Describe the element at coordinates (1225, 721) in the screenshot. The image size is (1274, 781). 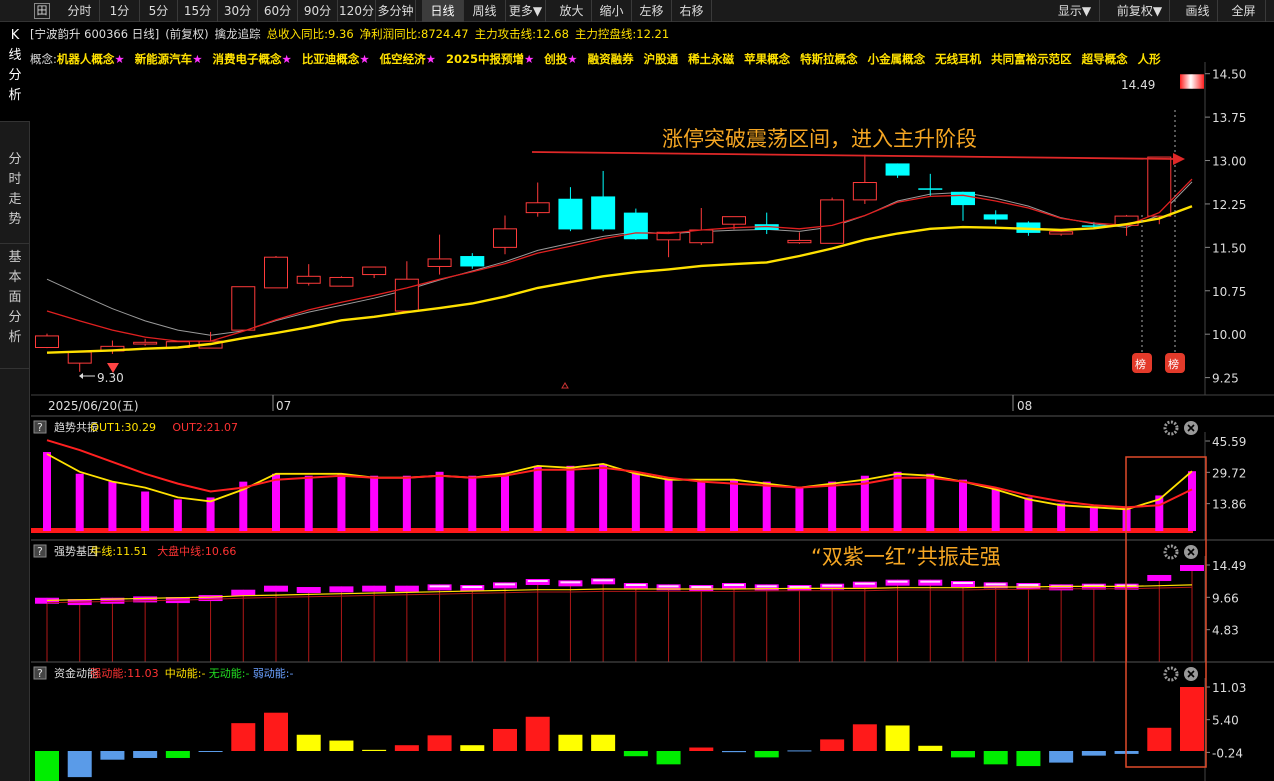
I see `panel3-tick-label: 5.40` at that location.